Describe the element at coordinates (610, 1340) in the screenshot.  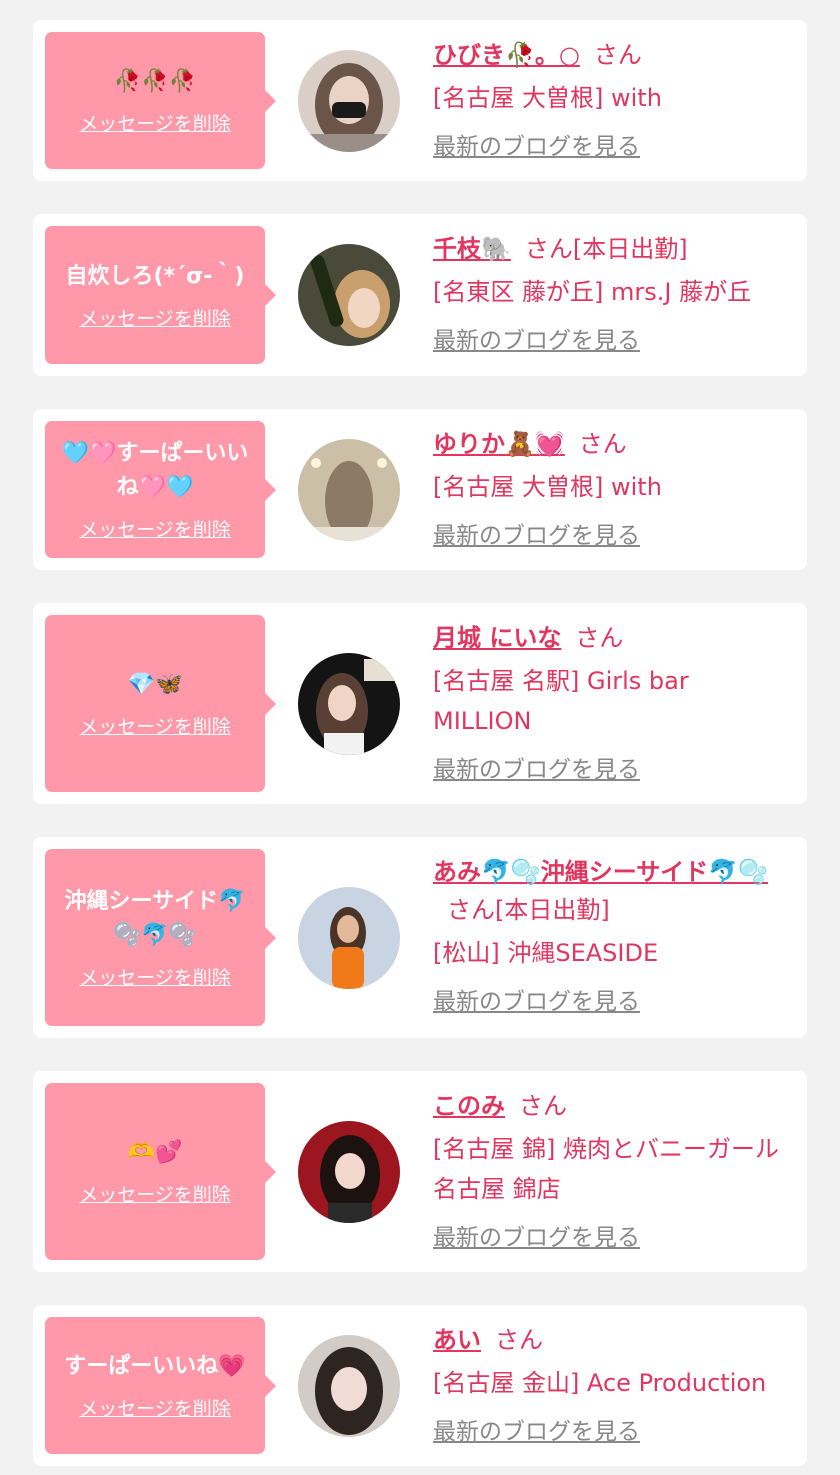
I see `cast-name-line: あい さん` at that location.